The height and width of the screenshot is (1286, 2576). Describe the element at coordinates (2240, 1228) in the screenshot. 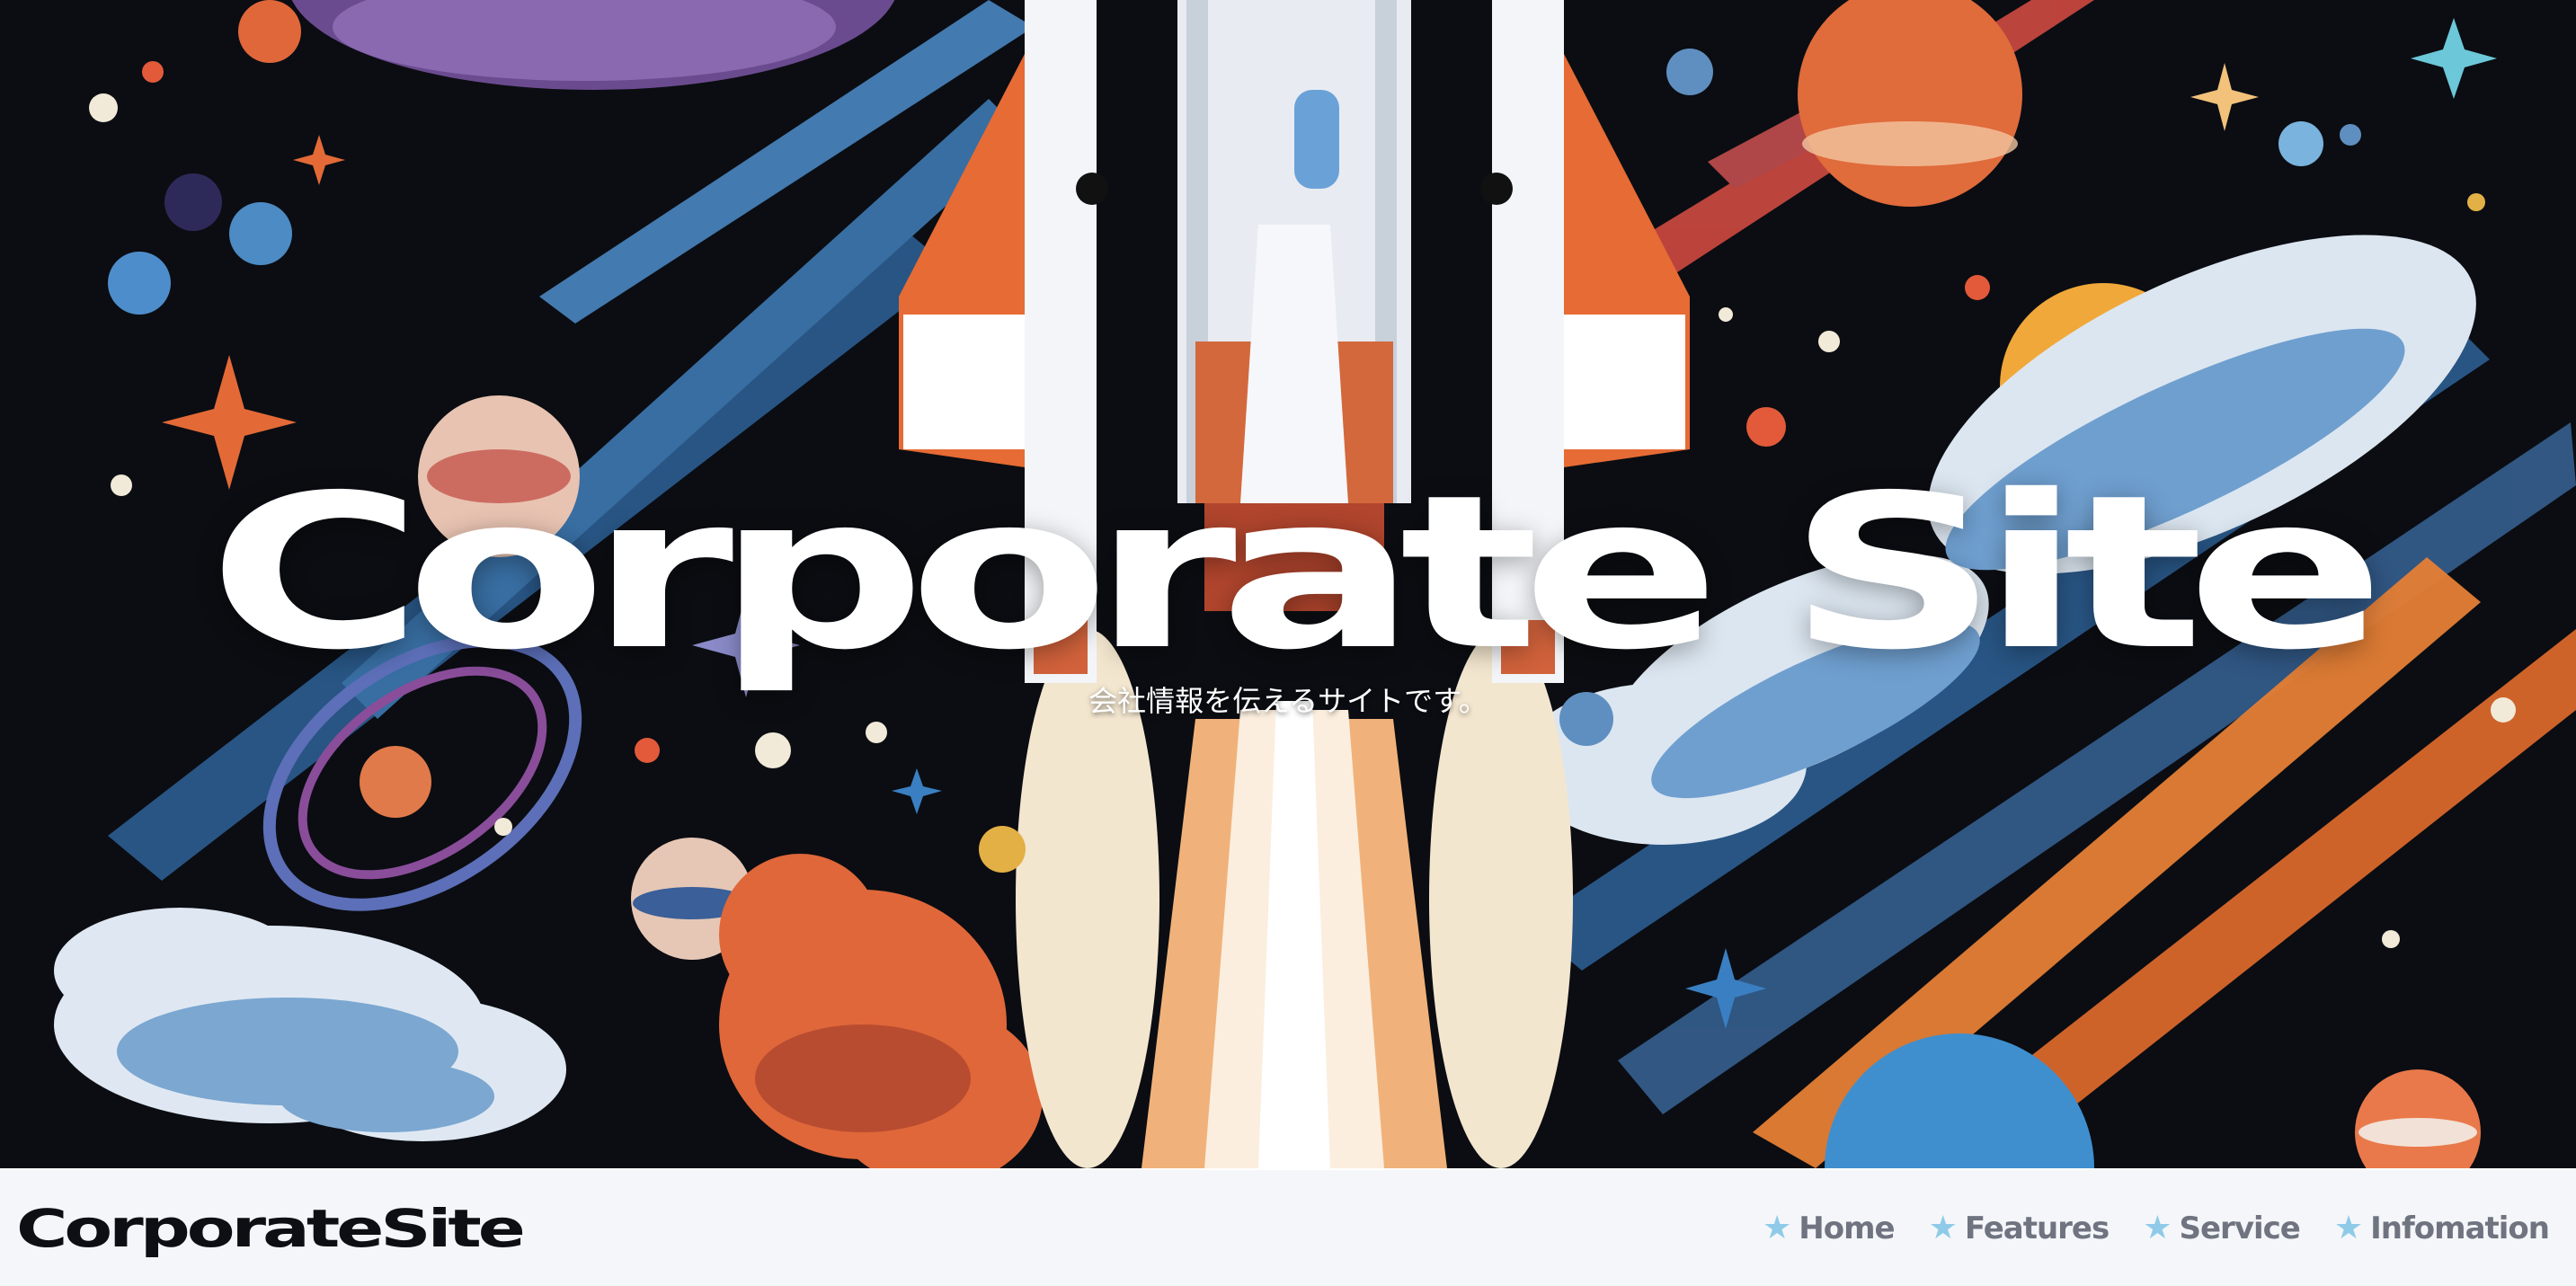

I see `nav-label-service: Service` at that location.